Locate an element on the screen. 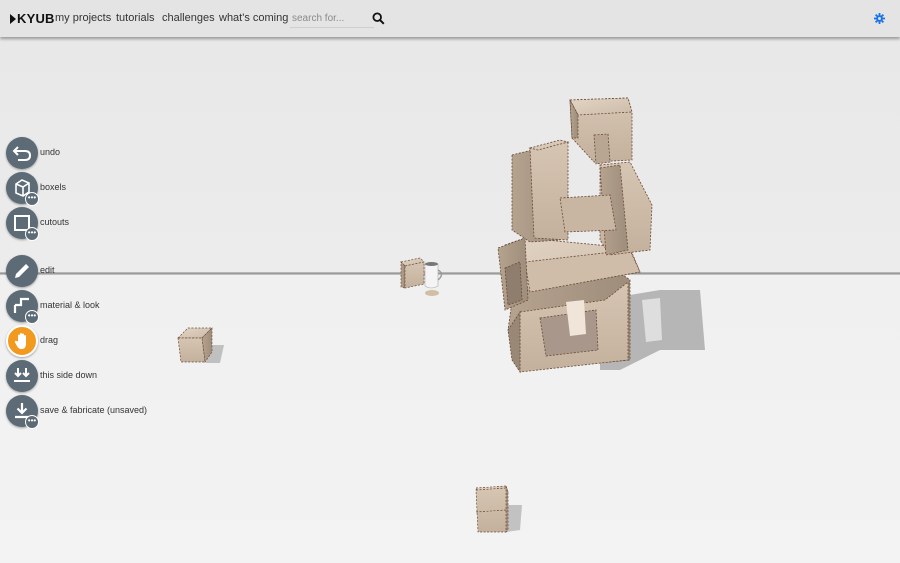 The height and width of the screenshot is (563, 900). save-fabricate-label: save & fabricate (unsaved) is located at coordinates (94, 410).